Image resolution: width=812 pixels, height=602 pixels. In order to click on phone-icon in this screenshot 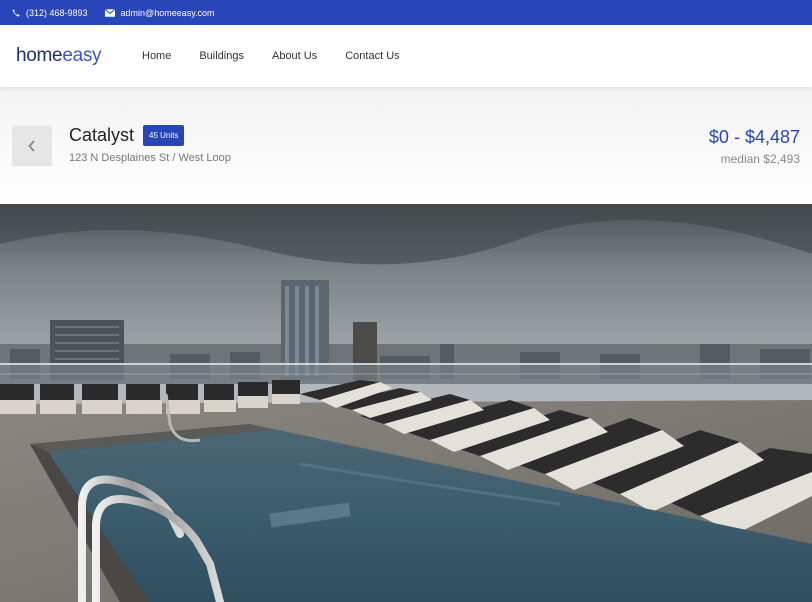, I will do `click(16, 12)`.